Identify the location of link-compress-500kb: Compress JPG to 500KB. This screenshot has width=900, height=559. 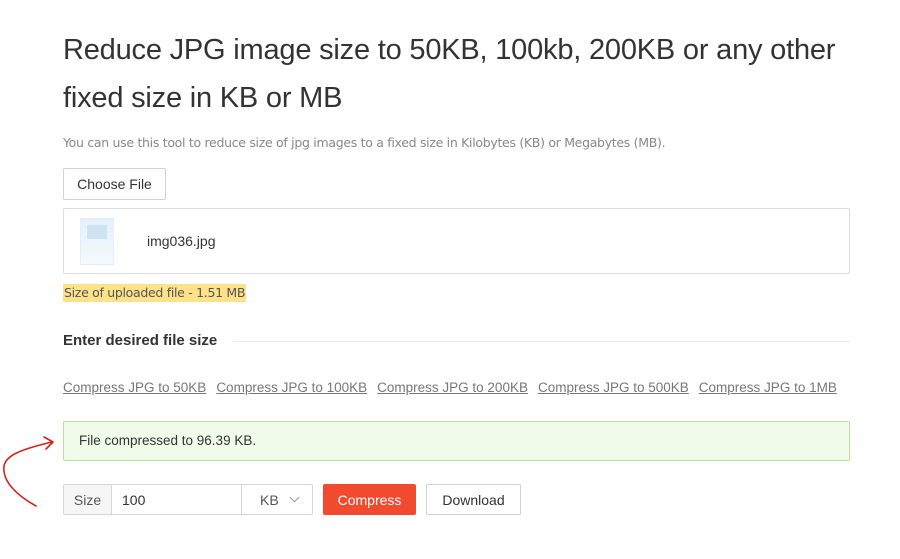
(613, 387).